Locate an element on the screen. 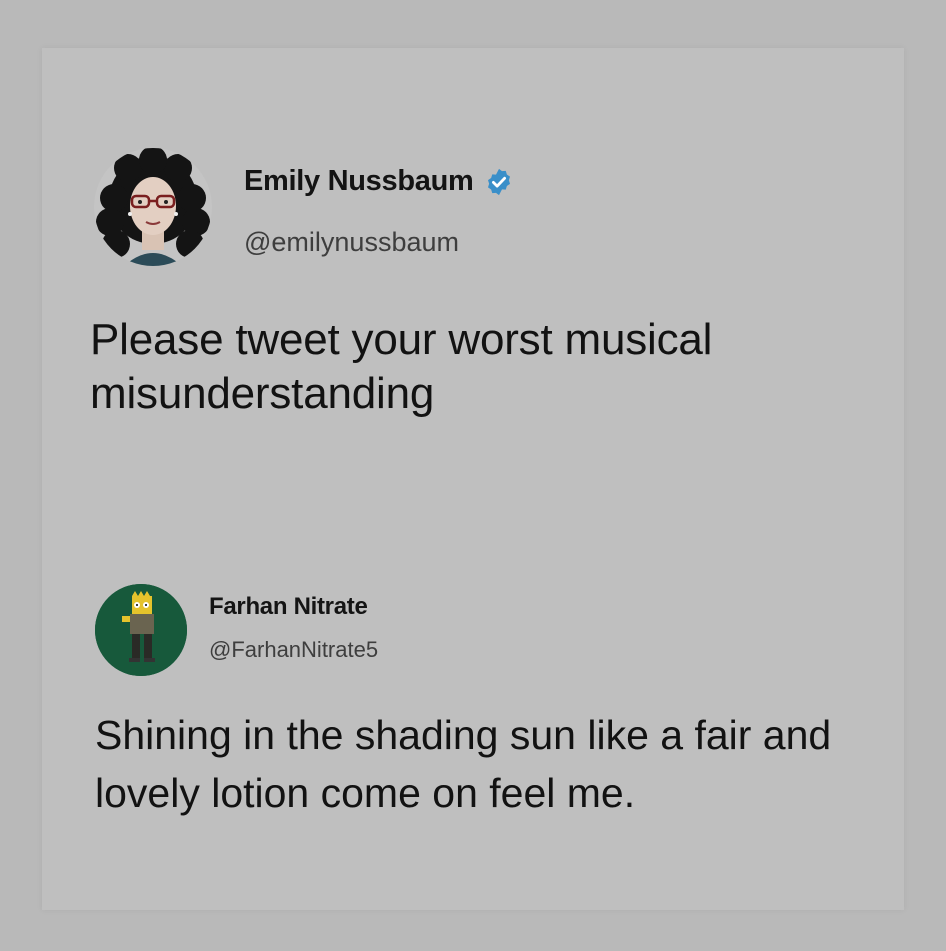  farhan-avatar is located at coordinates (141, 630).